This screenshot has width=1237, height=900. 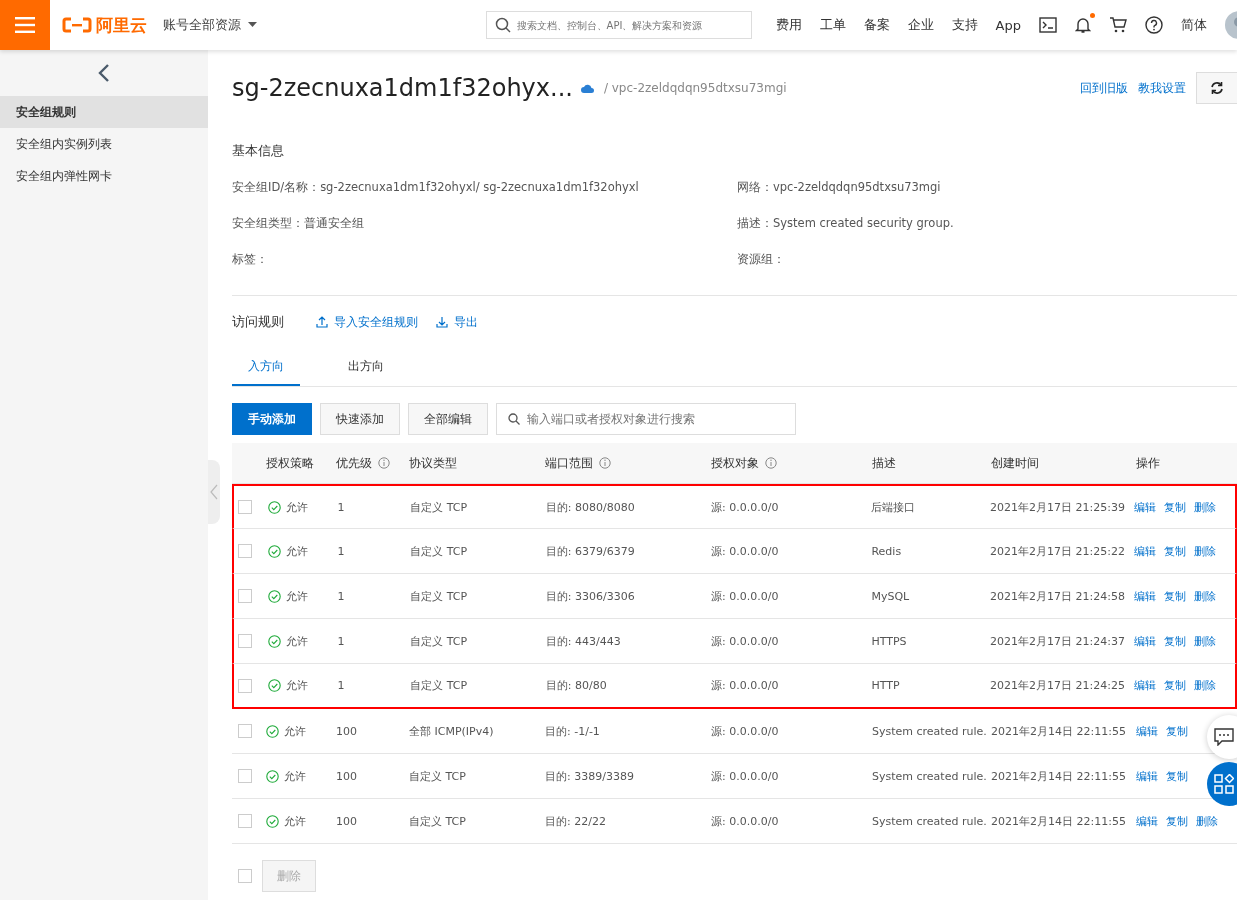 I want to click on back-icon, so click(x=104, y=73).